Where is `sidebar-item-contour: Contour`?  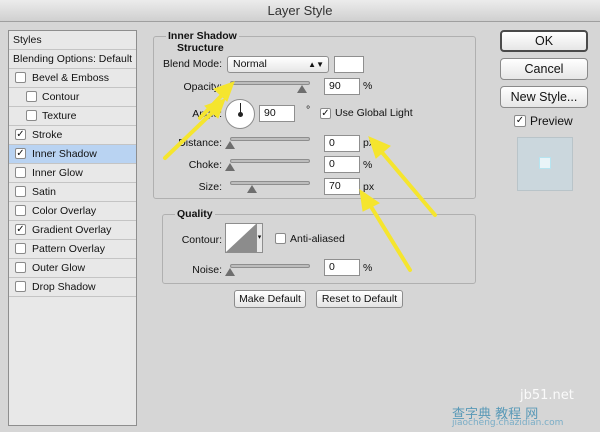
sidebar-item-contour: Contour is located at coordinates (72, 97).